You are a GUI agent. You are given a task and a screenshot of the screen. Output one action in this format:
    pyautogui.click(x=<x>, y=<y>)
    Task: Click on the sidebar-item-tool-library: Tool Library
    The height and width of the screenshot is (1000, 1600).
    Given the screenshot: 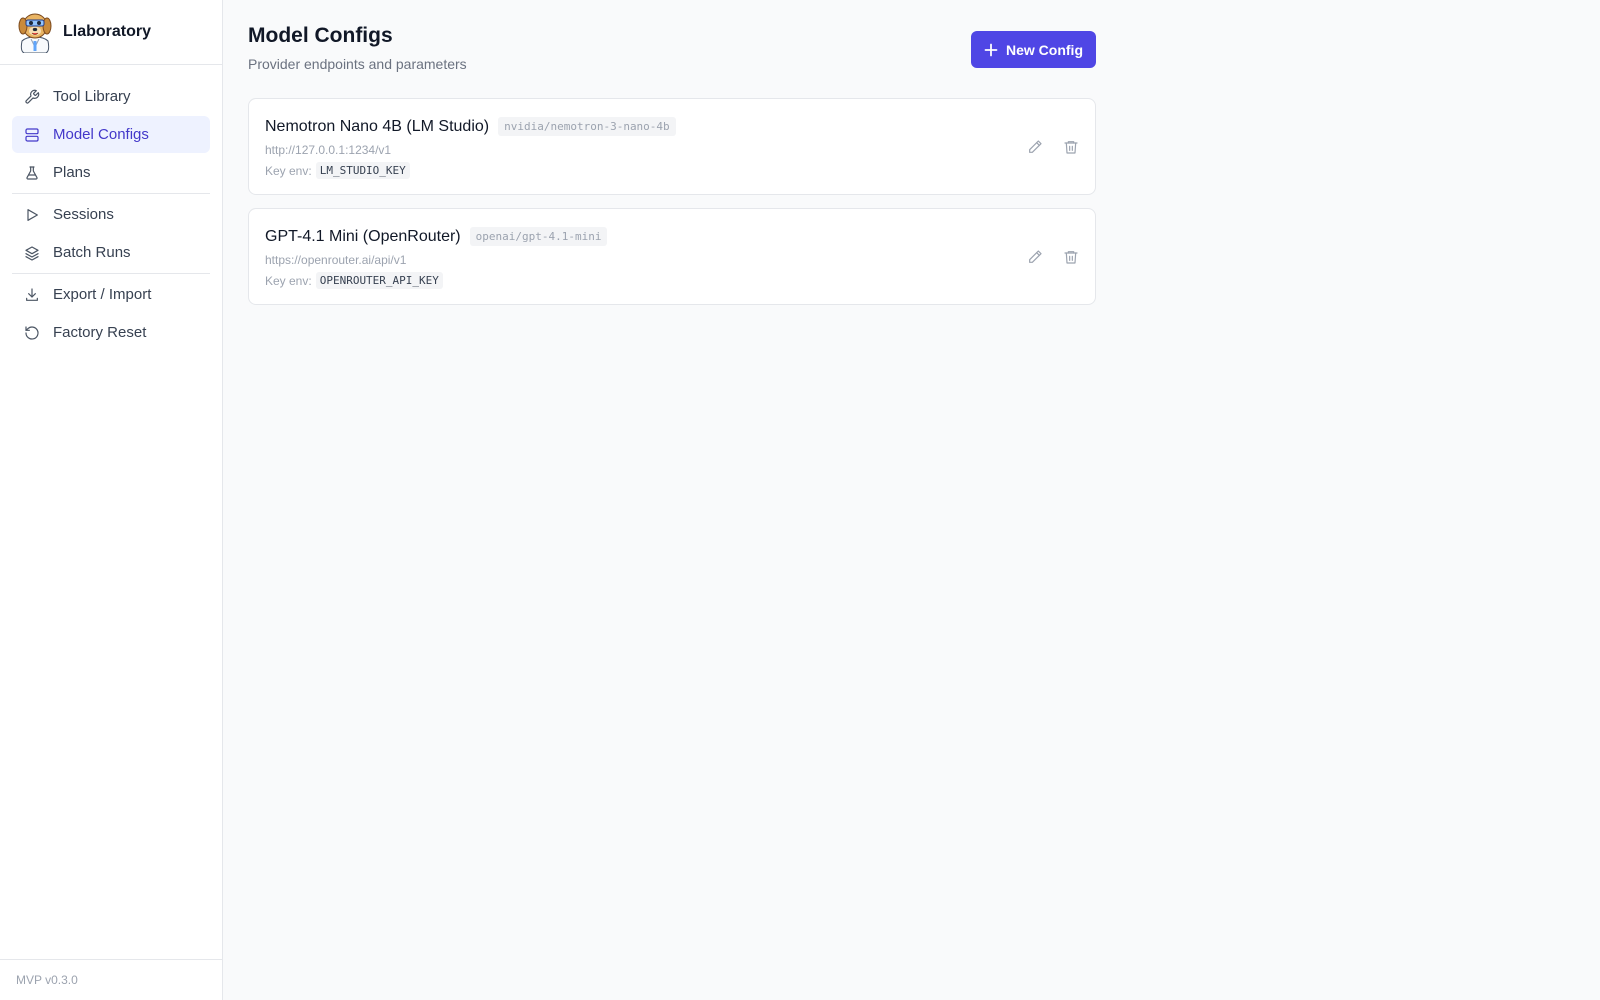 What is the action you would take?
    pyautogui.click(x=111, y=96)
    